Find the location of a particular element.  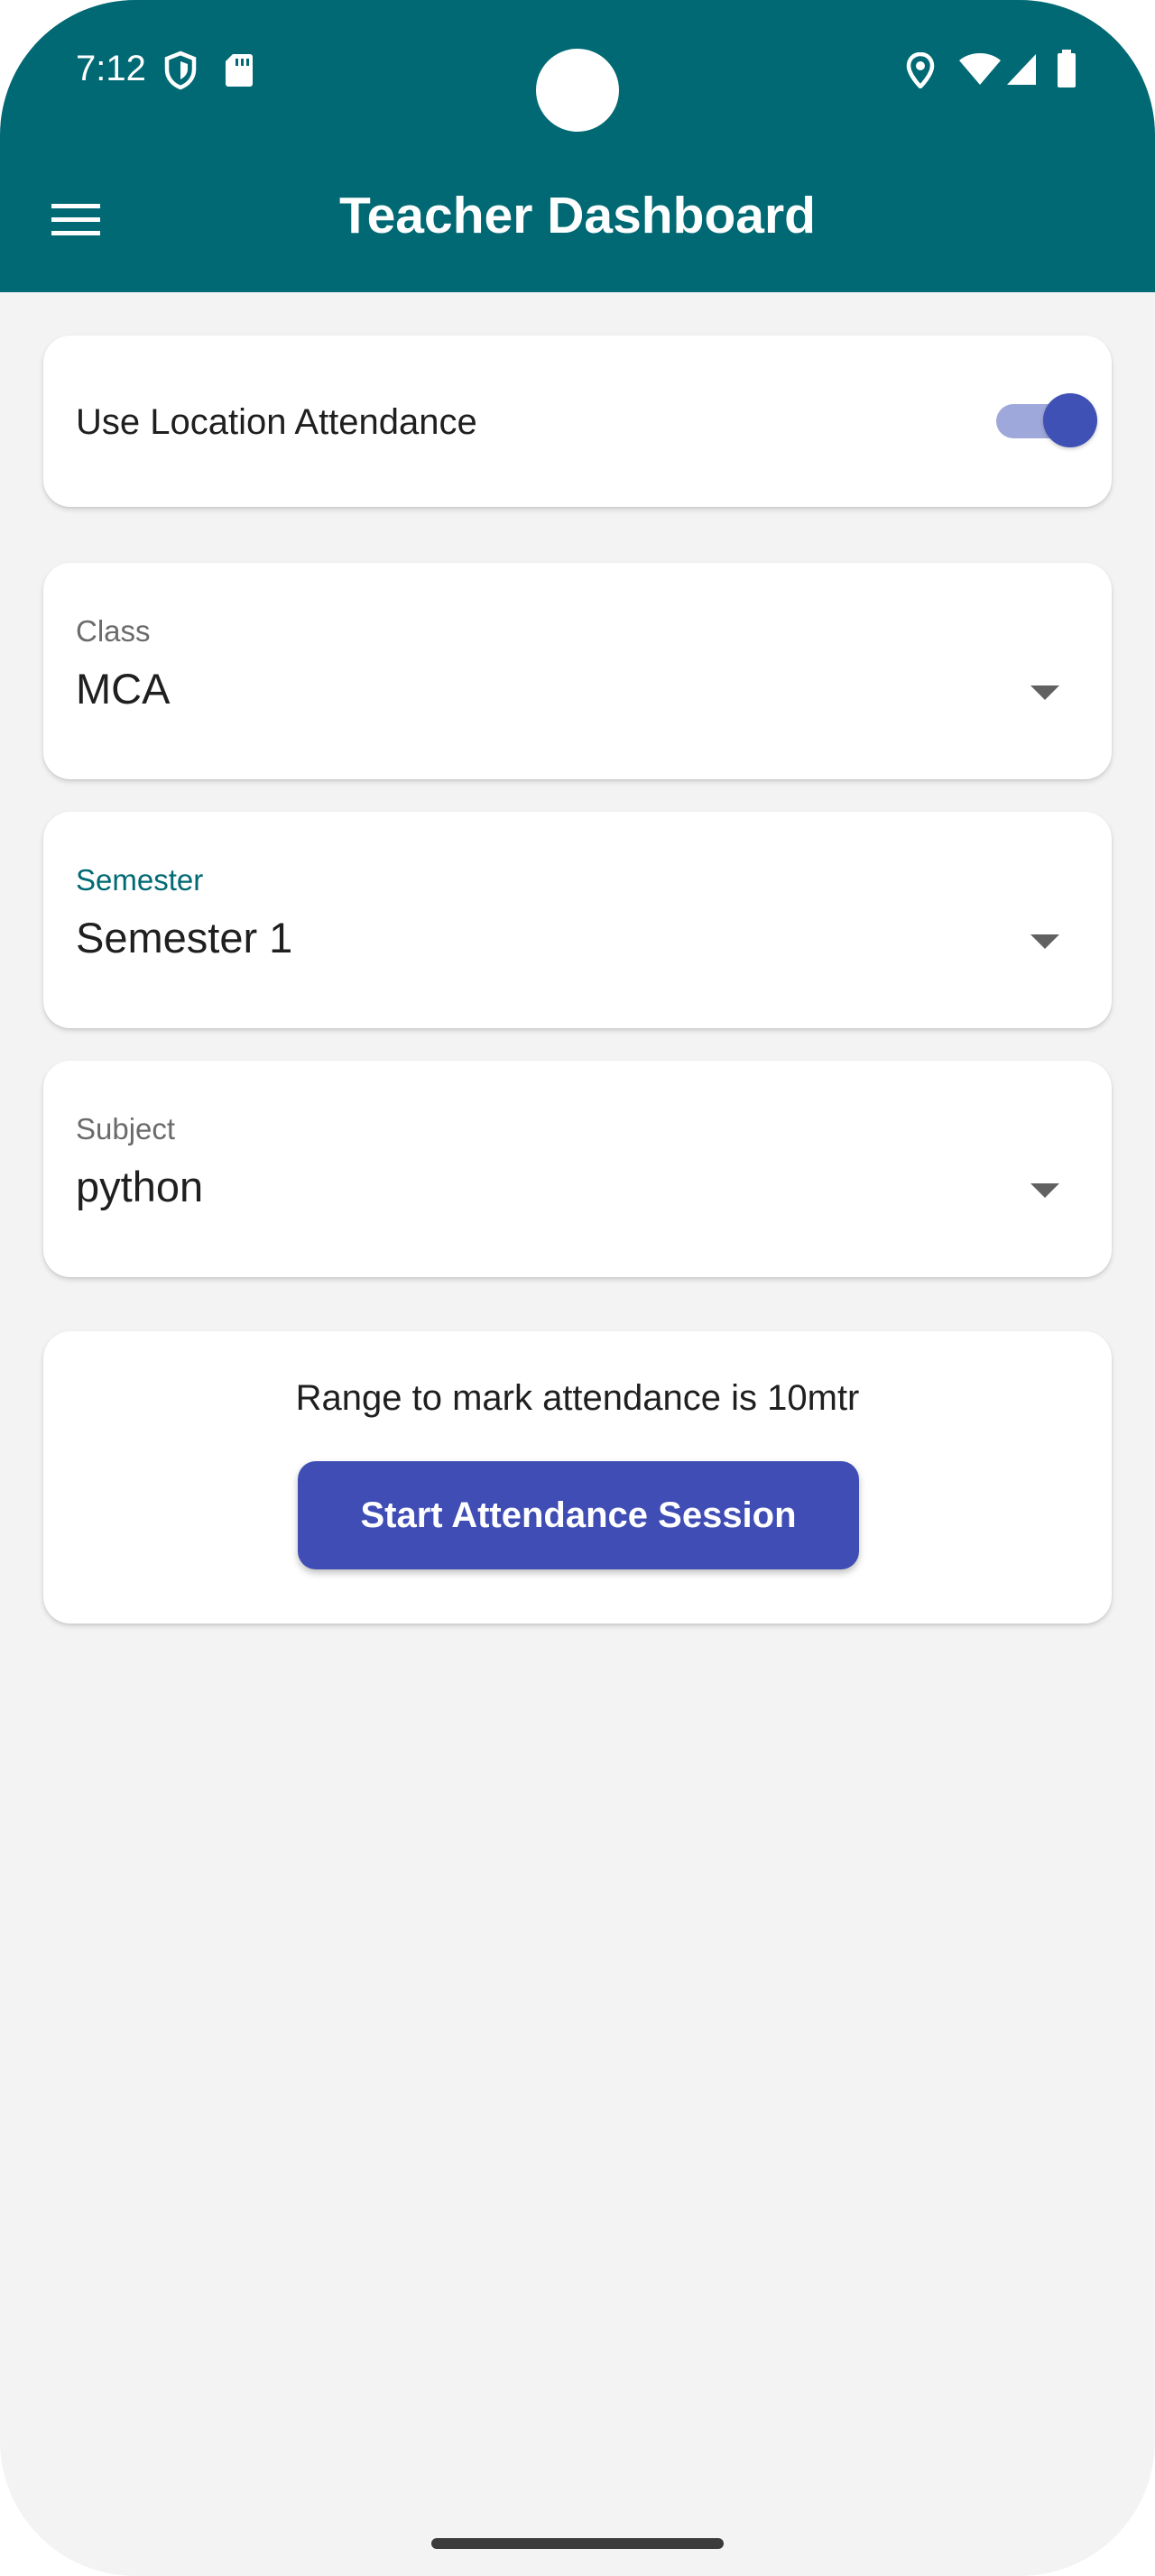

subject-dropdown-value: python is located at coordinates (140, 1187).